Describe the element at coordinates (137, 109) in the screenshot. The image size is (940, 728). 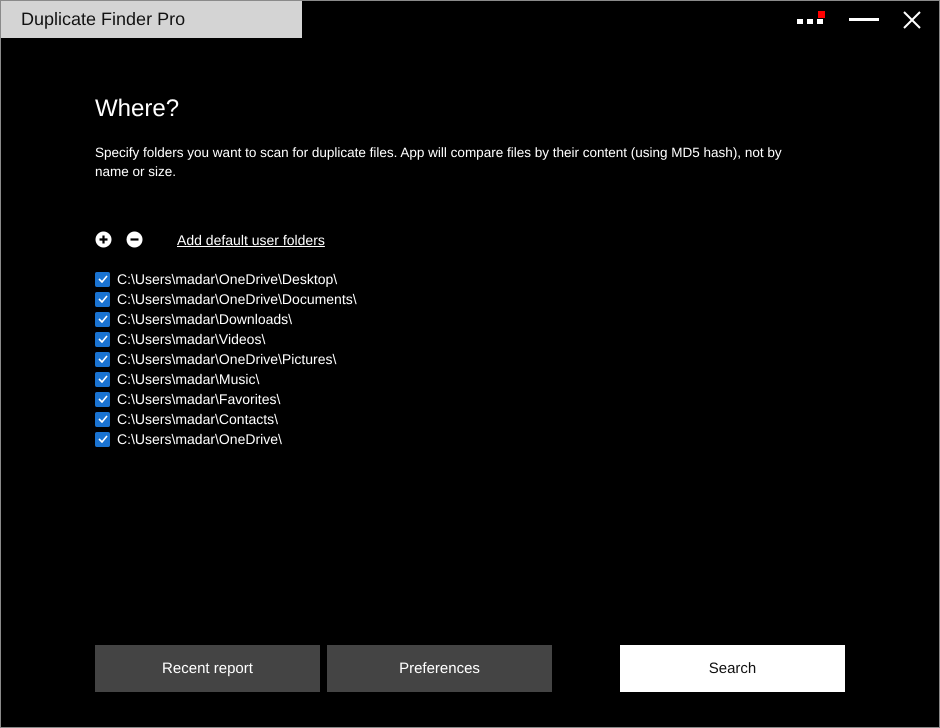
I see `section-heading: Where?` at that location.